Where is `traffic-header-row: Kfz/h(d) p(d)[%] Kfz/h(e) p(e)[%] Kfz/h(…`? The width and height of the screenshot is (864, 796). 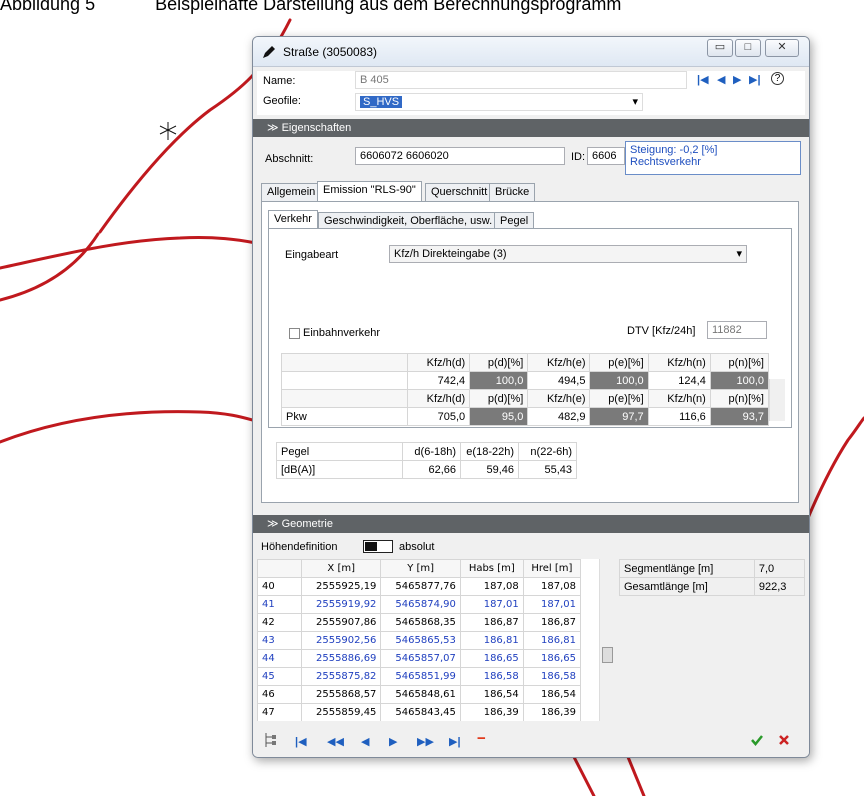 traffic-header-row: Kfz/h(d) p(d)[%] Kfz/h(e) p(e)[%] Kfz/h(… is located at coordinates (525, 362).